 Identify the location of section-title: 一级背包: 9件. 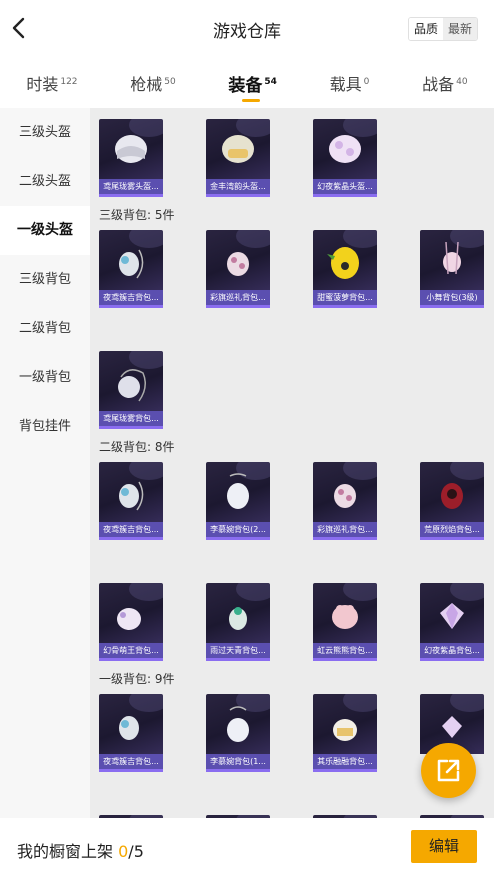
(137, 679).